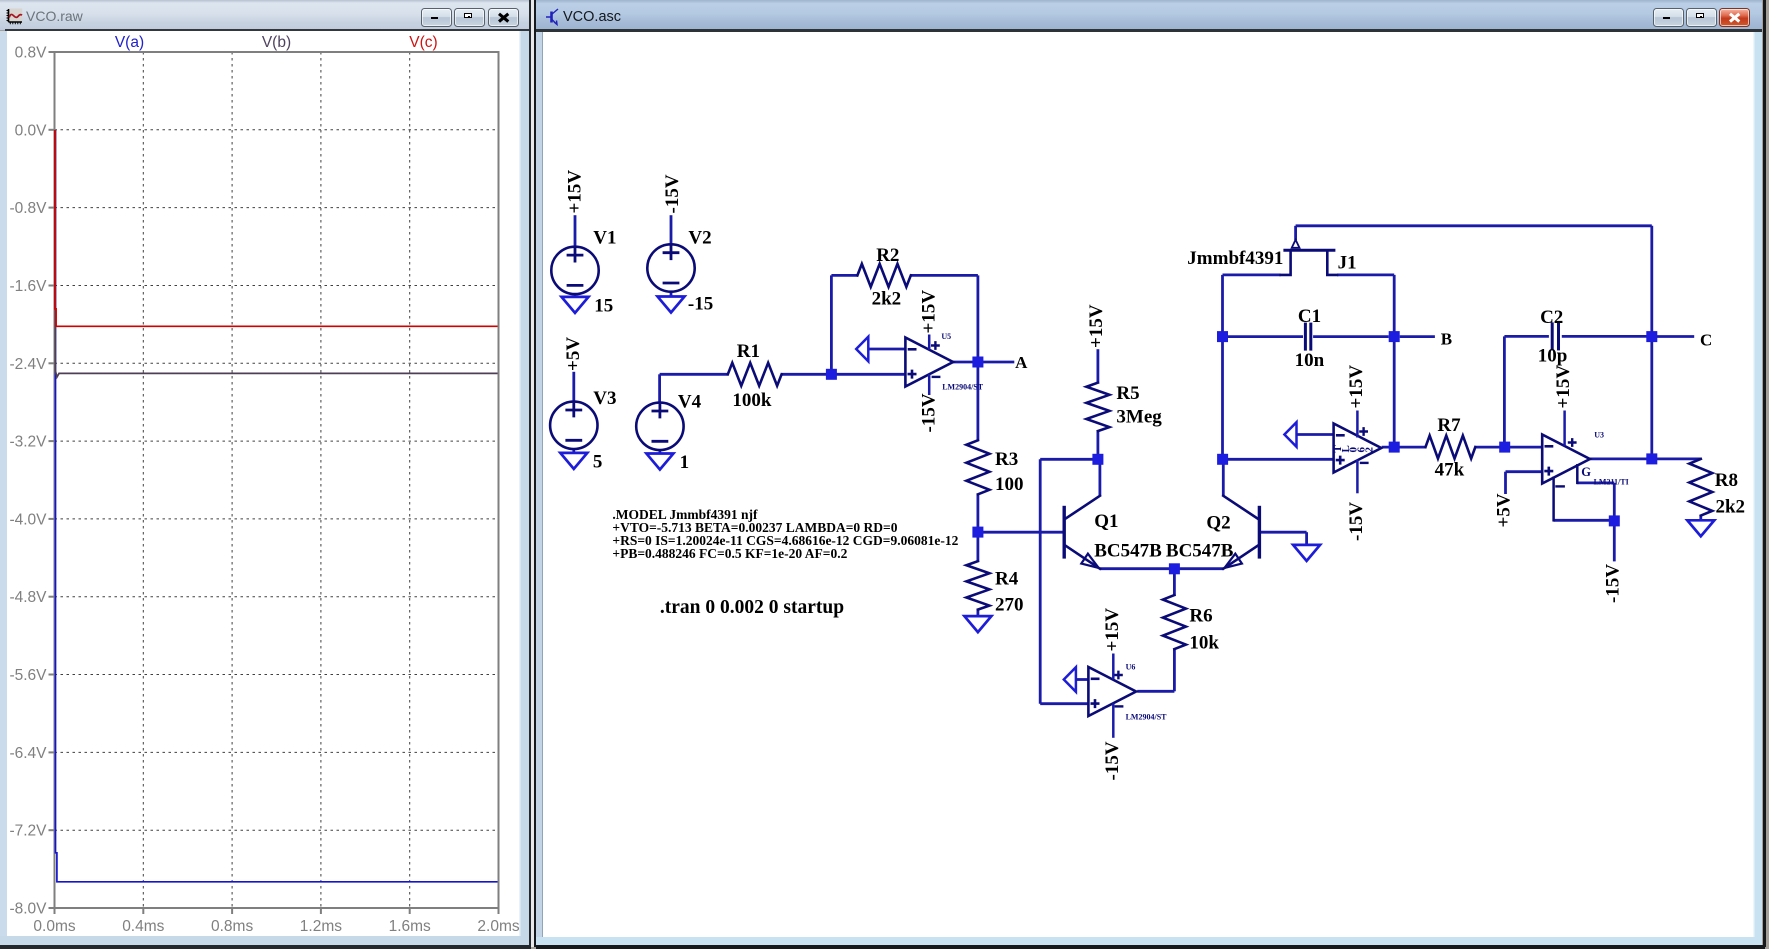  Describe the element at coordinates (28, 597) in the screenshot. I see `svg-text: -4.8V` at that location.